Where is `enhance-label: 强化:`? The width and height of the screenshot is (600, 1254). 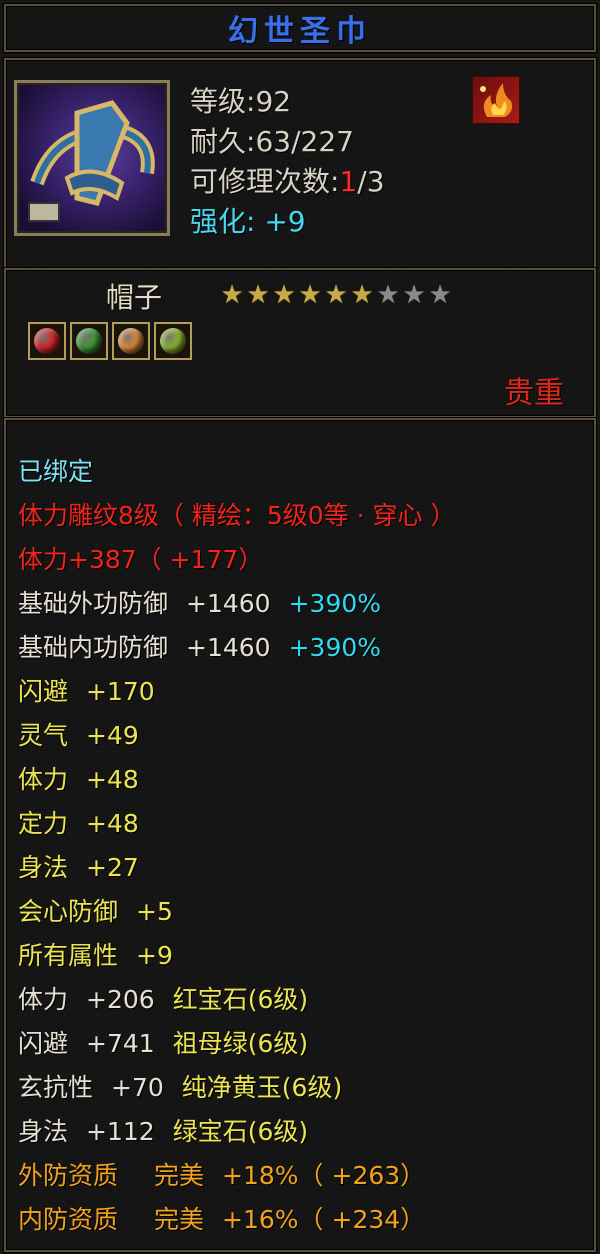
enhance-label: 强化: is located at coordinates (223, 221).